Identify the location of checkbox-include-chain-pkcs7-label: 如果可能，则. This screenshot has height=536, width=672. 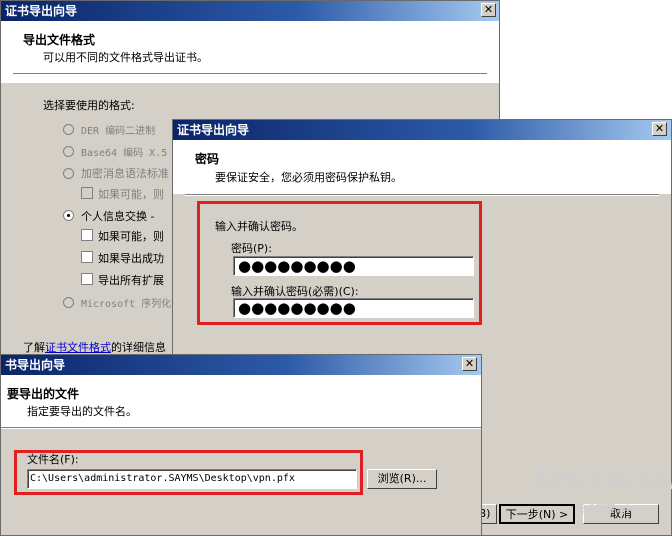
(131, 194).